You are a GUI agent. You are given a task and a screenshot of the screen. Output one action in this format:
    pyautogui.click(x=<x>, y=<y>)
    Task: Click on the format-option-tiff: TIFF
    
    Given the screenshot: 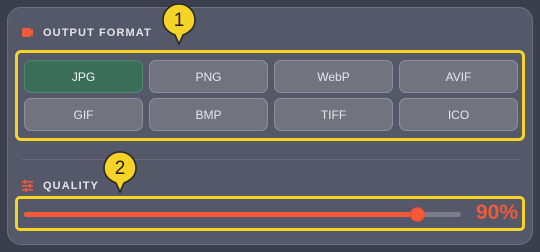 What is the action you would take?
    pyautogui.click(x=333, y=114)
    